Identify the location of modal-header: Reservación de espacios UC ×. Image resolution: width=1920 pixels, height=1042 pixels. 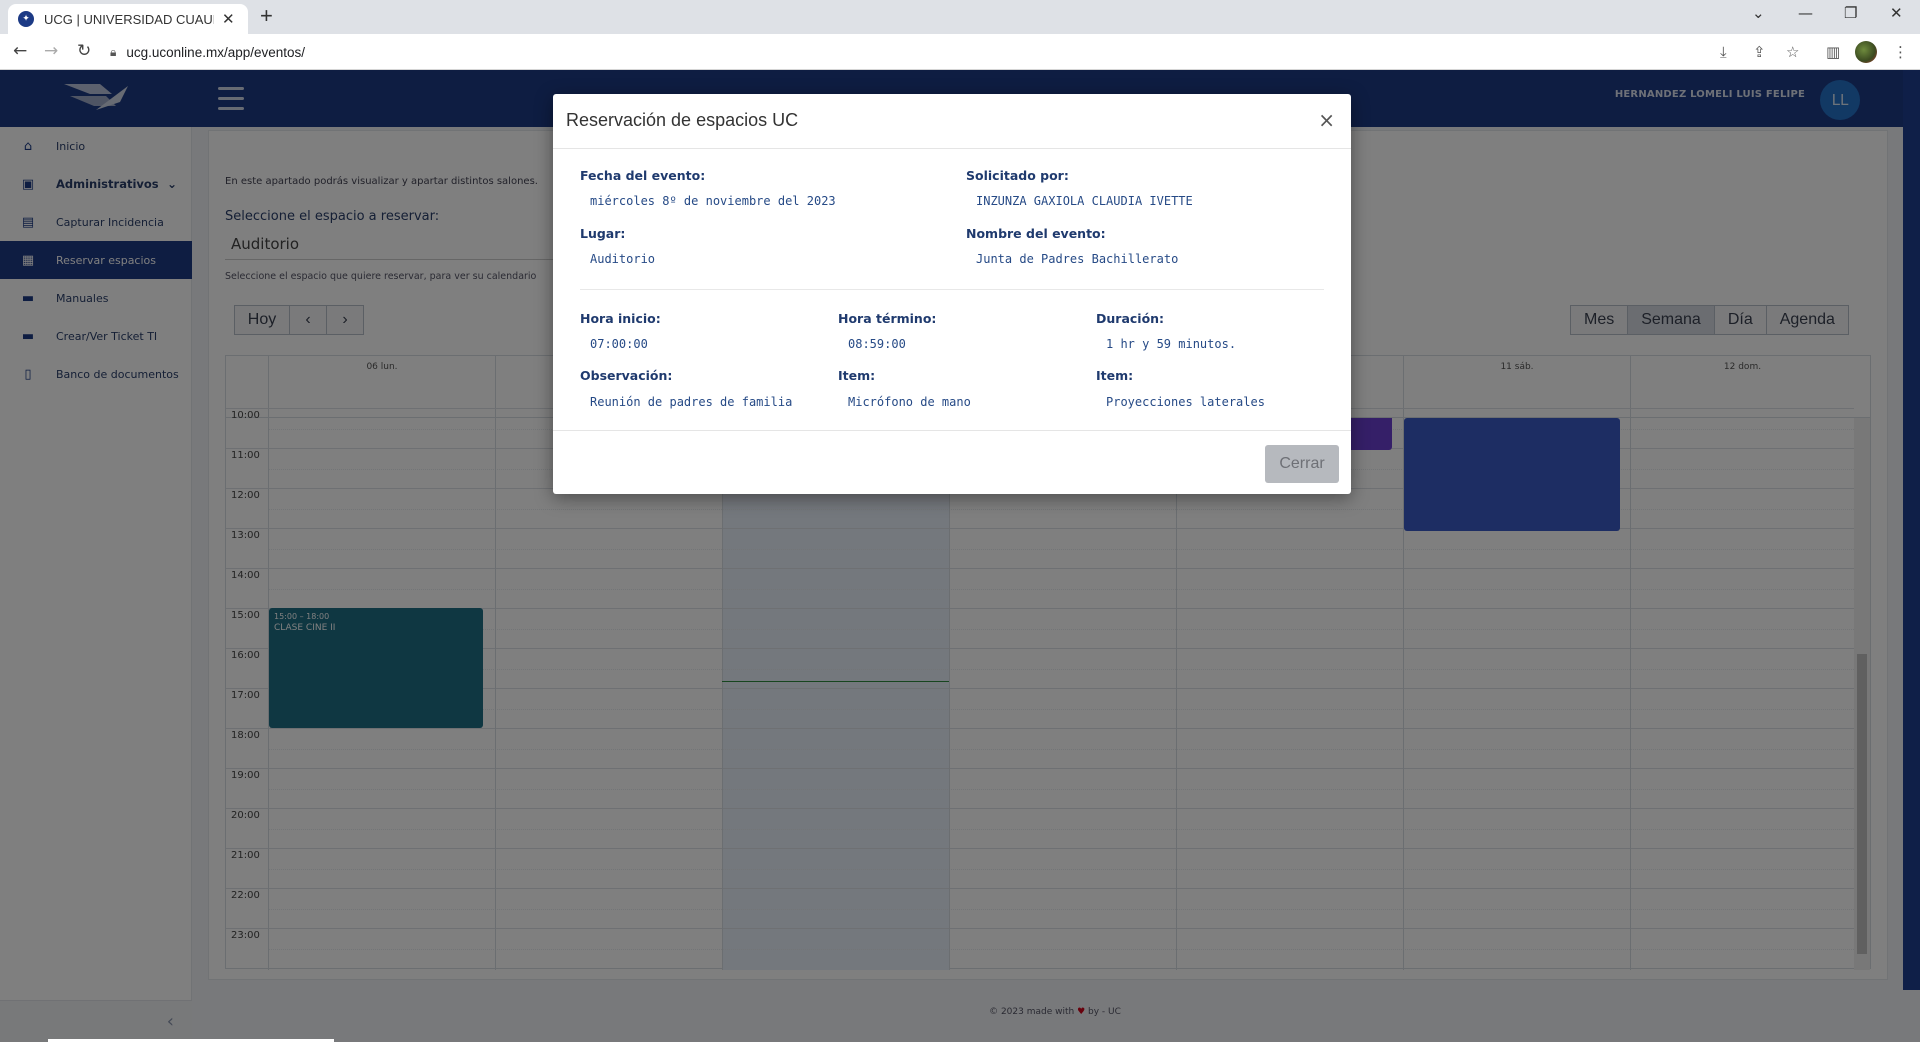
(952, 121).